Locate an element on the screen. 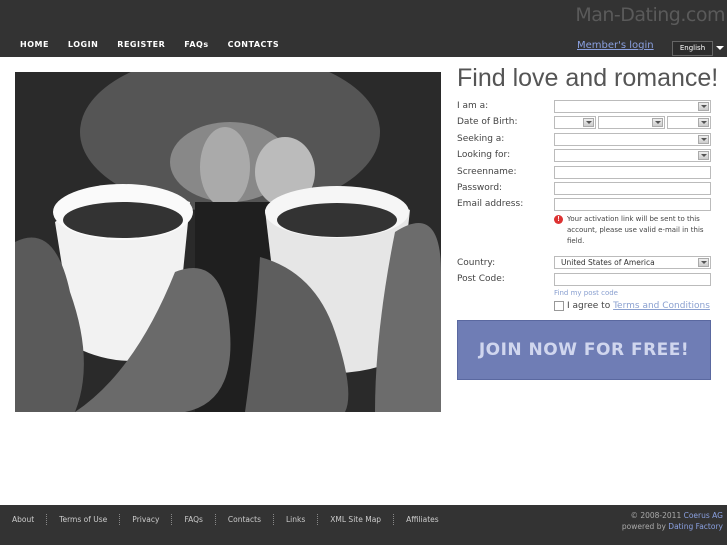  nav-register: REGISTER is located at coordinates (141, 44).